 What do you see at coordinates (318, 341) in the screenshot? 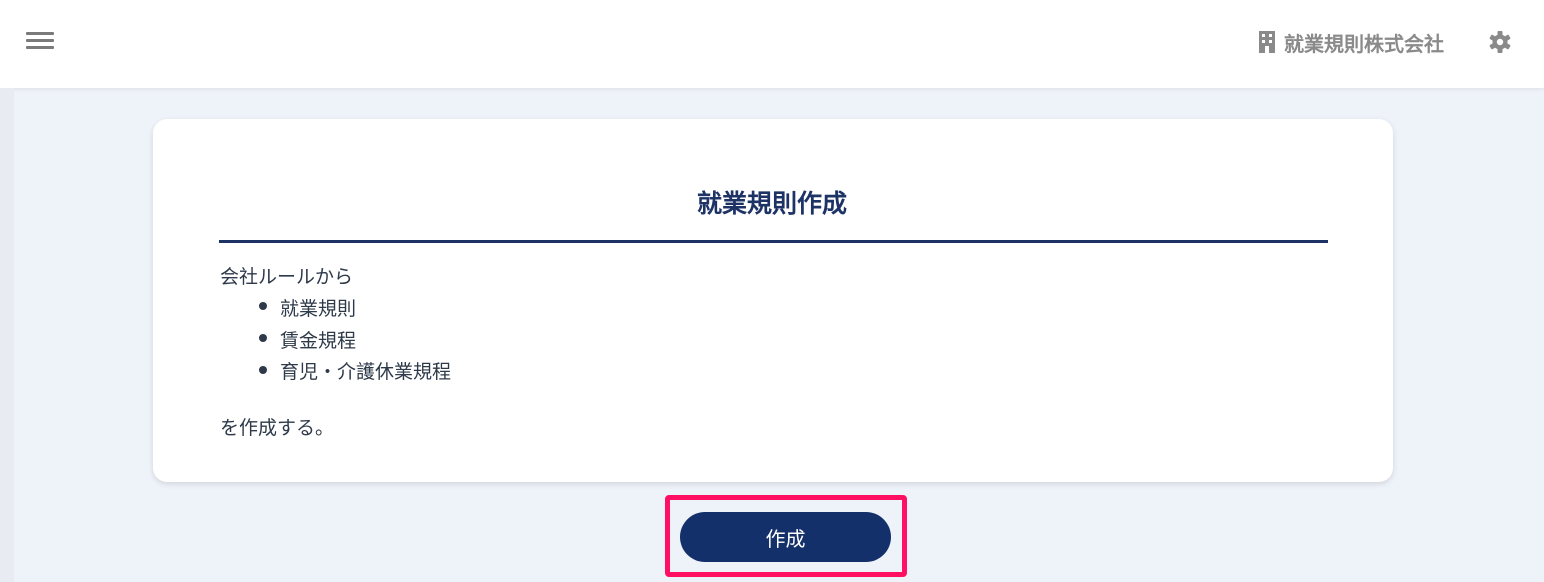
I see `list-item: 賃金規程` at bounding box center [318, 341].